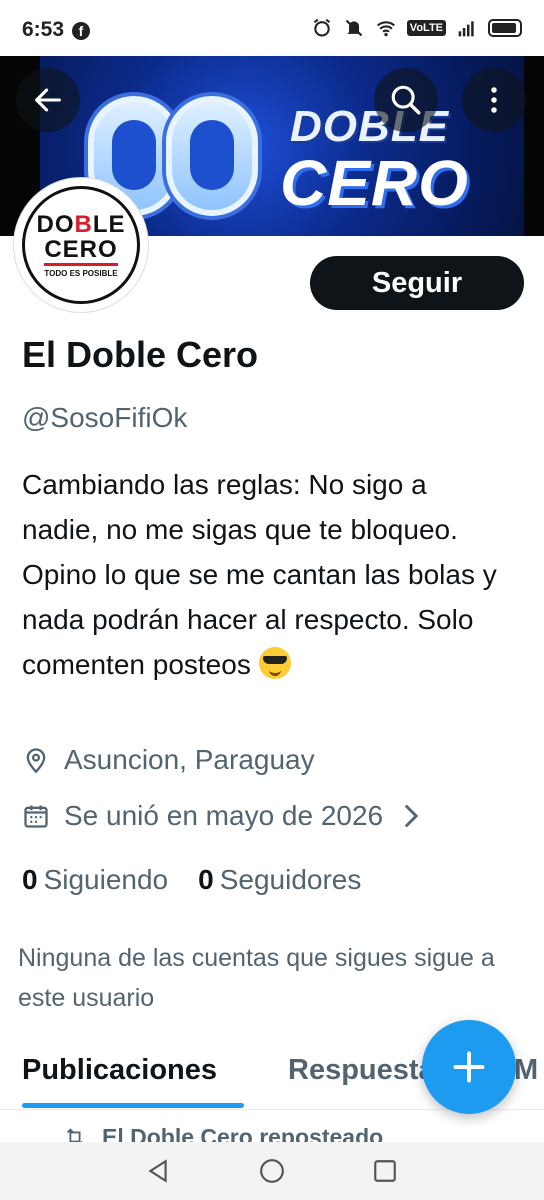  What do you see at coordinates (212, 156) in the screenshot?
I see `mascot-face` at bounding box center [212, 156].